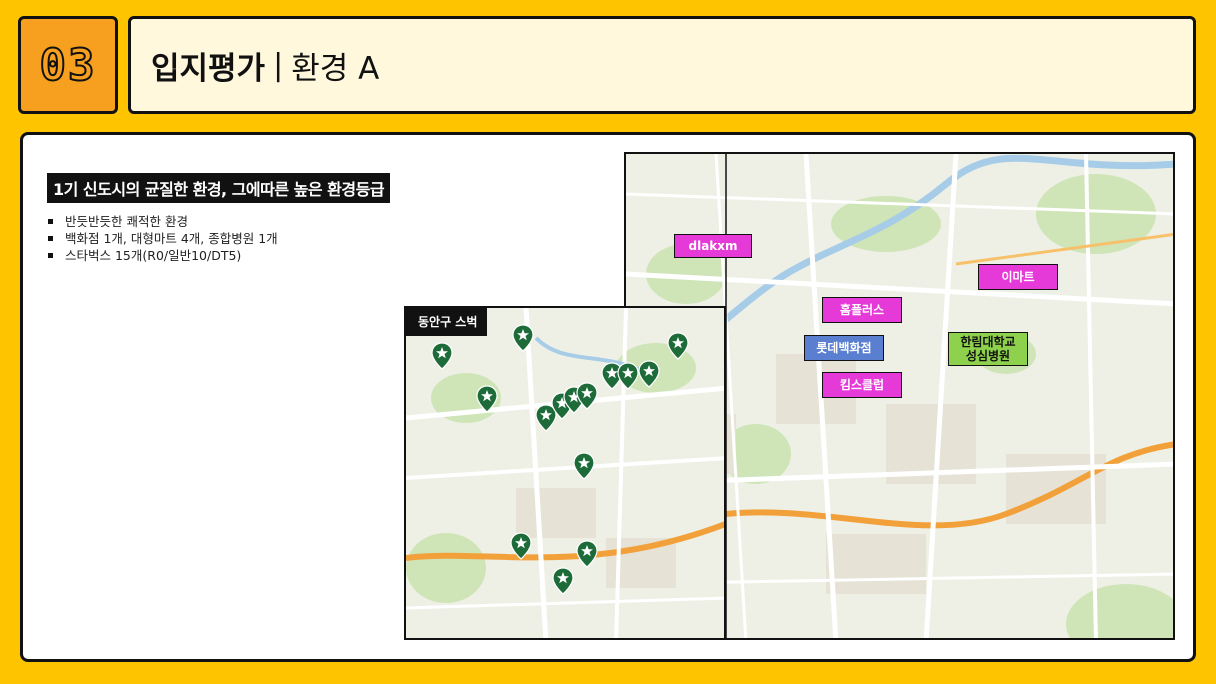 The width and height of the screenshot is (1216, 684). I want to click on map-tag-hallym-line1: 한림대학교, so click(988, 342).